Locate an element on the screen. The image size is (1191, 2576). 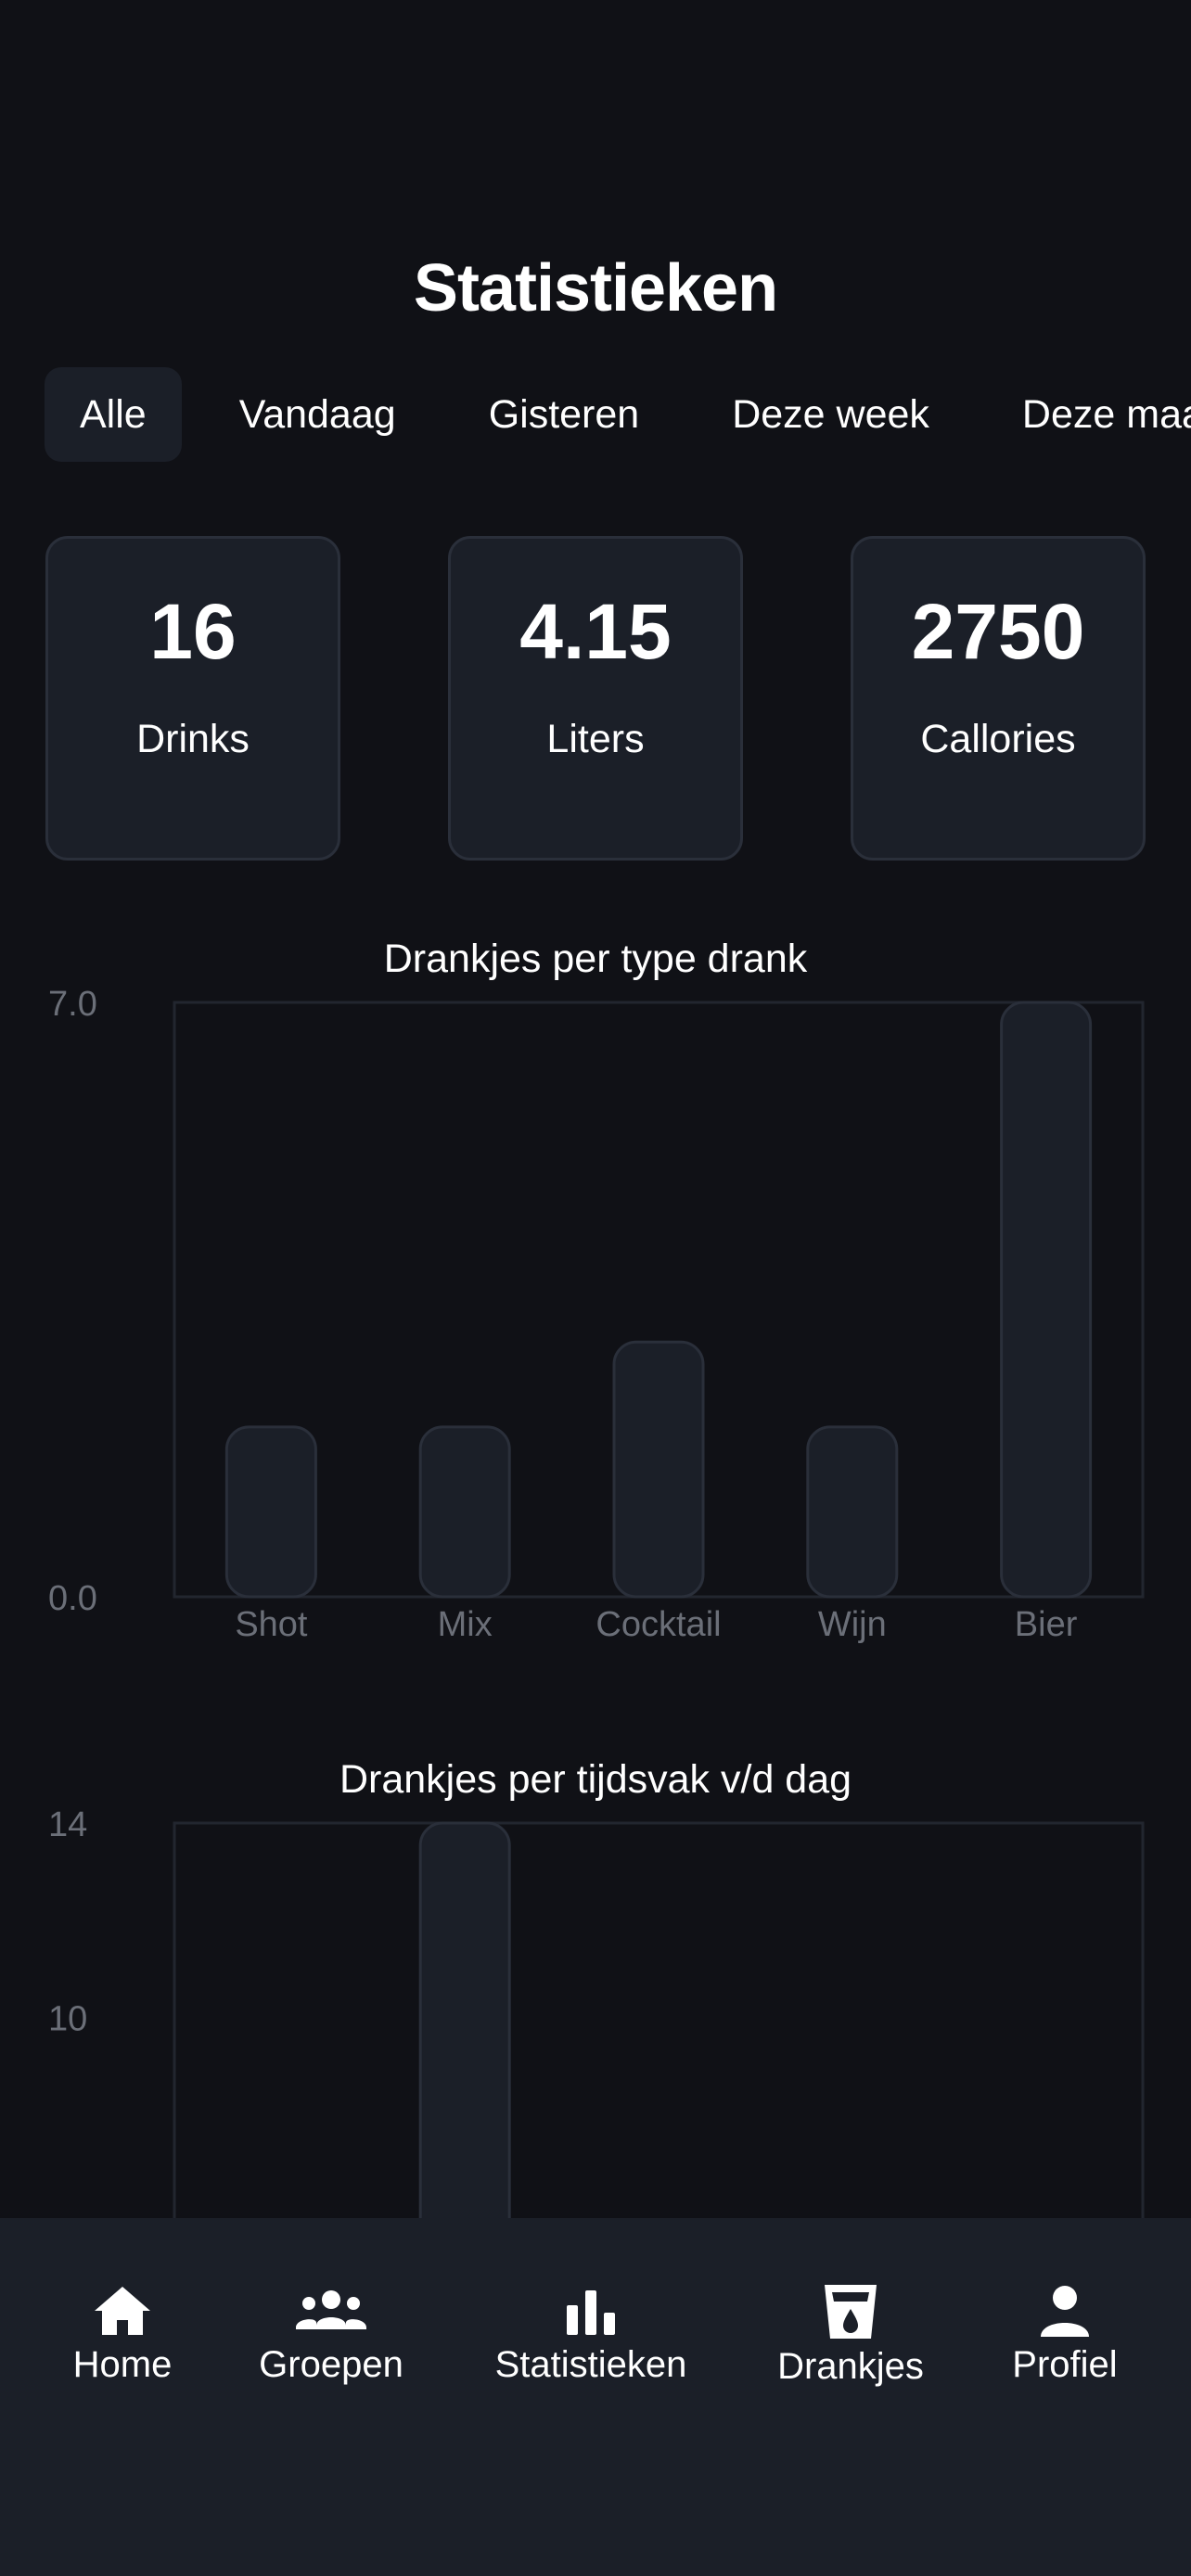
tab-label: Drankjes is located at coordinates (850, 2366).